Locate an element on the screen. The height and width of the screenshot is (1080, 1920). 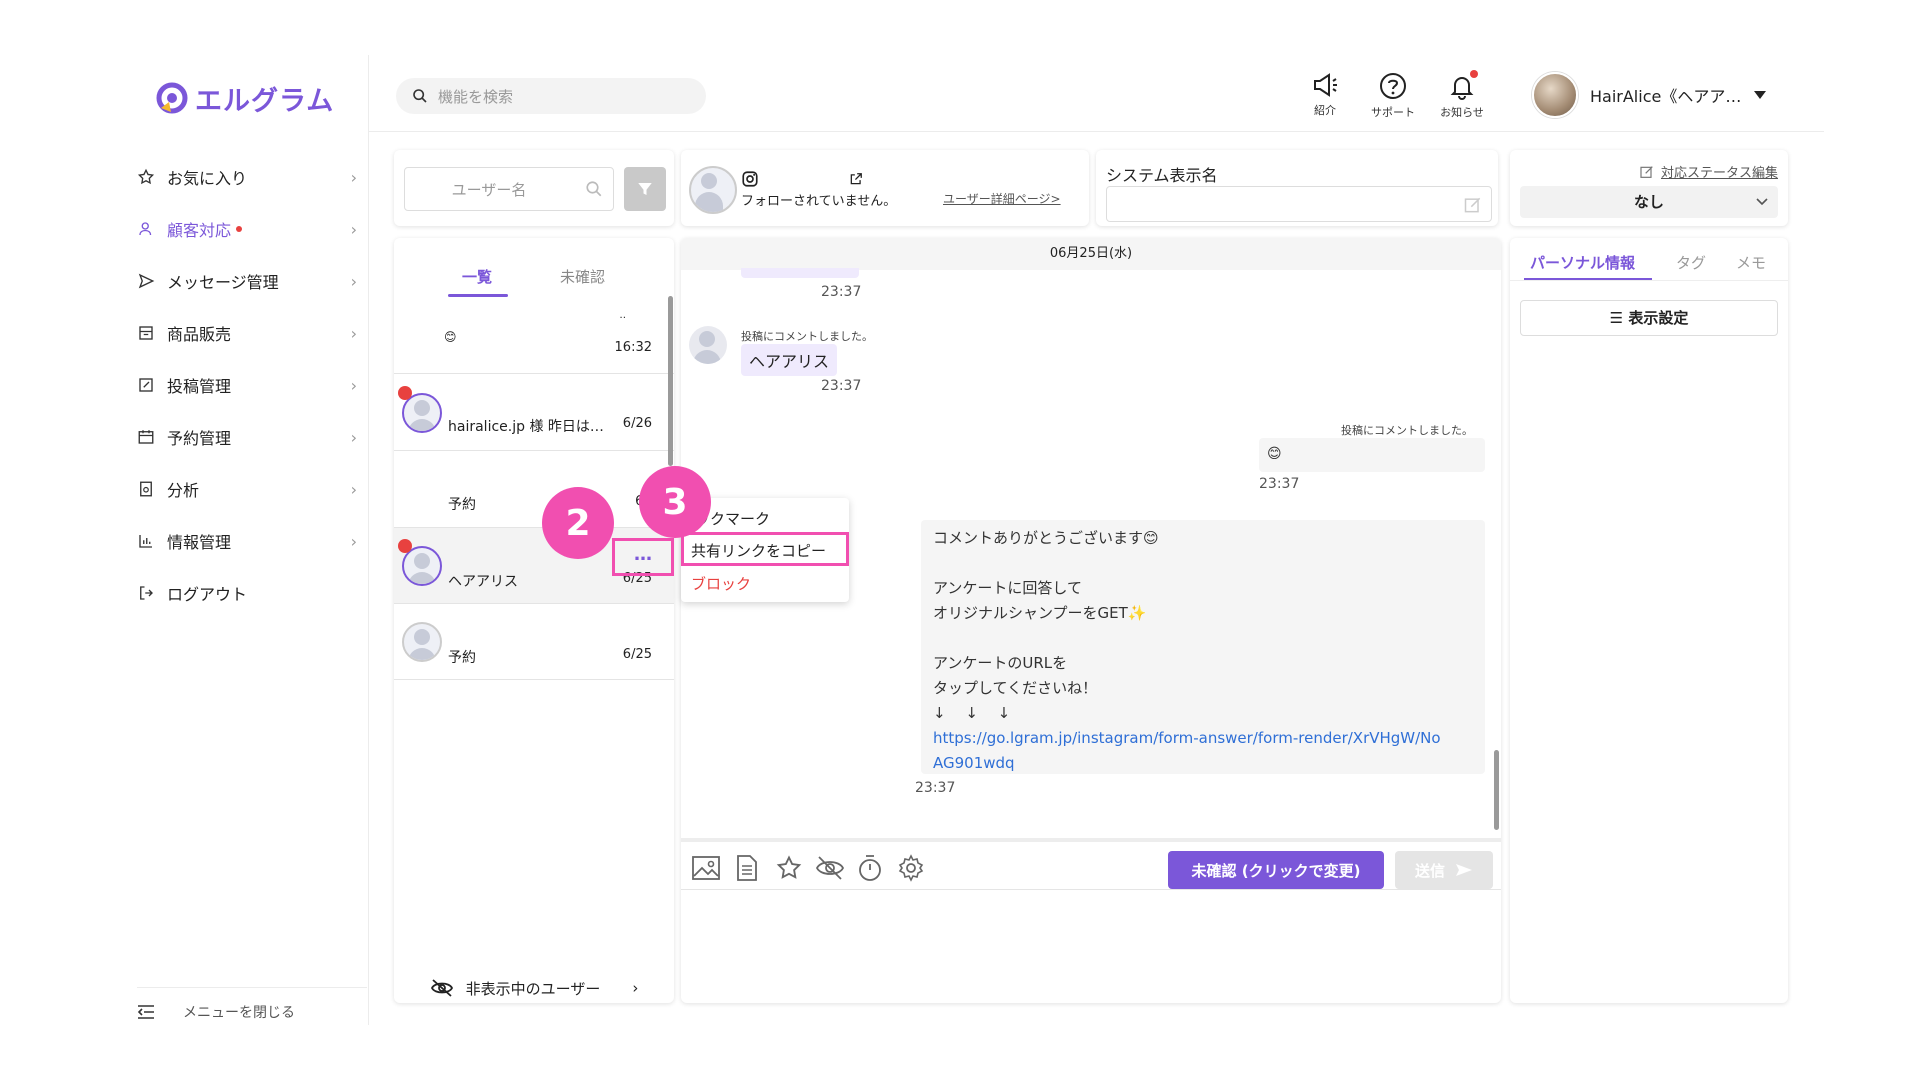
user-detail-link: ユーザー詳細ページ> is located at coordinates (1002, 198).